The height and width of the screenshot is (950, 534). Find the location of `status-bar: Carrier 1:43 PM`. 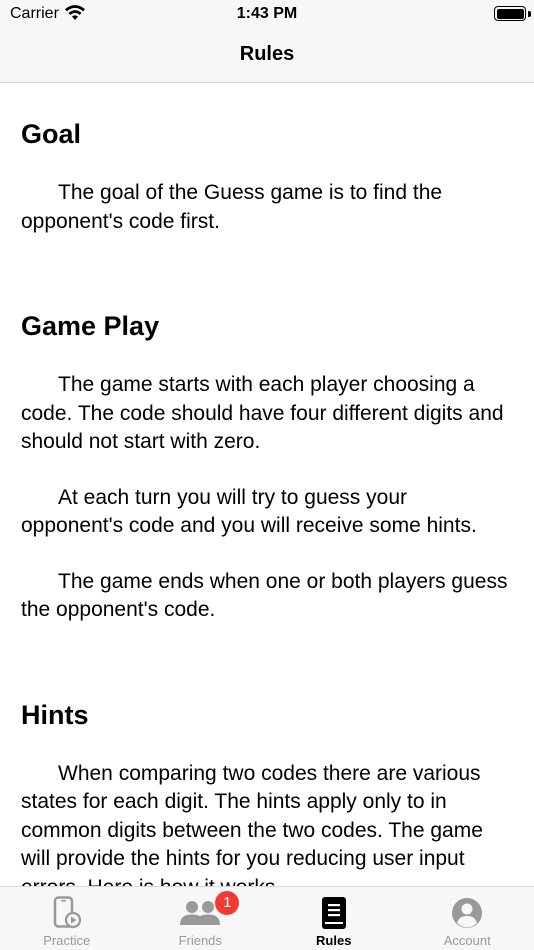

status-bar: Carrier 1:43 PM is located at coordinates (267, 14).